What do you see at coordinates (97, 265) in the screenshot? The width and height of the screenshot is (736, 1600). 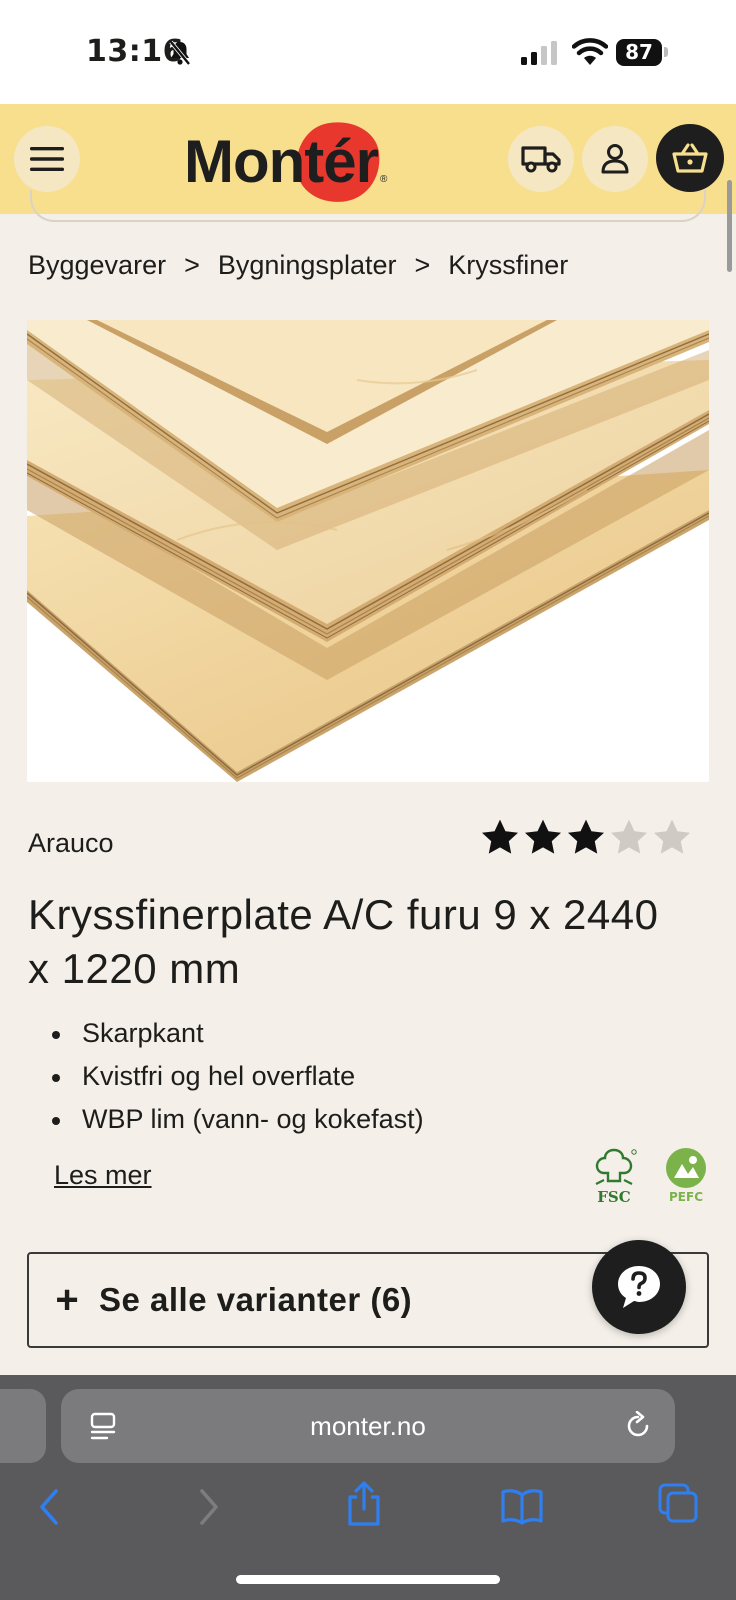 I see `breadcrumb-item-byggevarer: Byggevarer` at bounding box center [97, 265].